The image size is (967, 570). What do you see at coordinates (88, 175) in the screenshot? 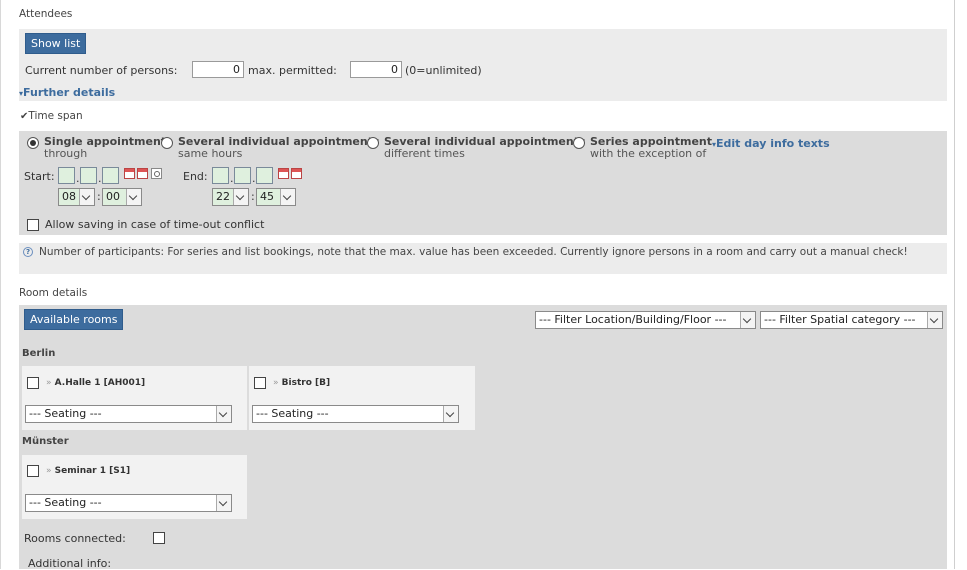
I see `start-month-field` at bounding box center [88, 175].